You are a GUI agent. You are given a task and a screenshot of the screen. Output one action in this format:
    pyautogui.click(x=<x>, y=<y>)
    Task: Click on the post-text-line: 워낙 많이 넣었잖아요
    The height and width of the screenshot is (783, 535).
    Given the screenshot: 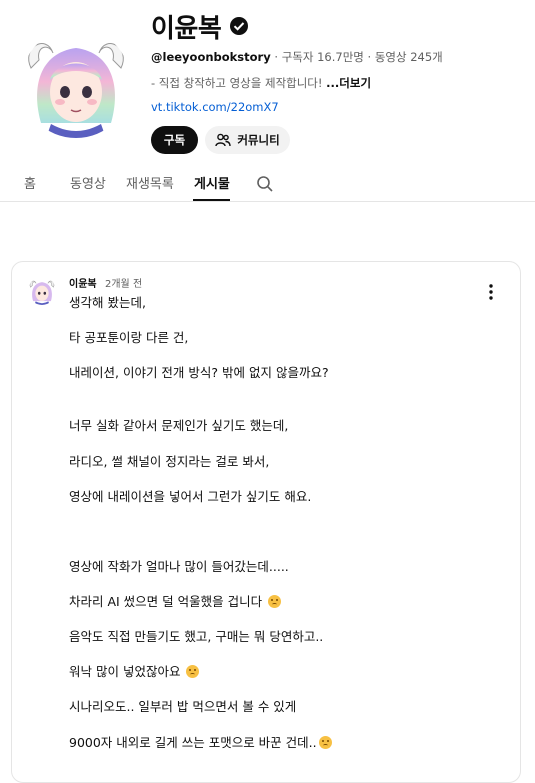 What is the action you would take?
    pyautogui.click(x=134, y=670)
    